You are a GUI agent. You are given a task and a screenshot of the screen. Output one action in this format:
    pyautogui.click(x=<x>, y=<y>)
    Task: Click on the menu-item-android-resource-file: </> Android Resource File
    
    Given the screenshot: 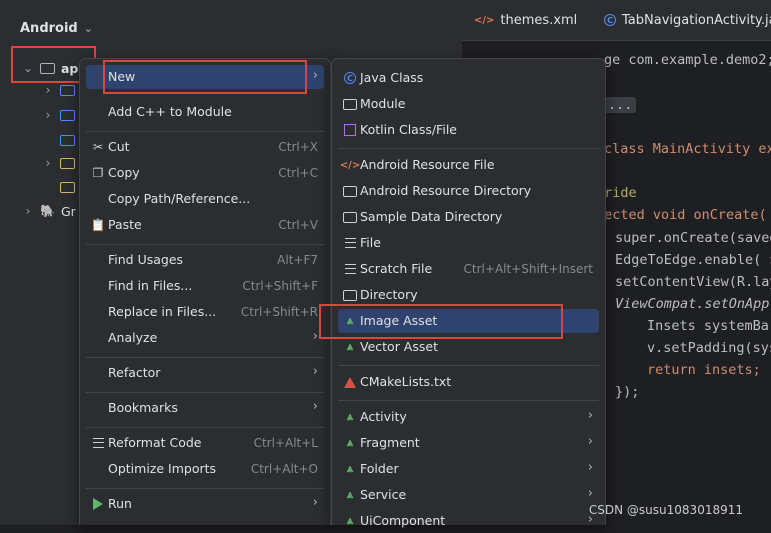 What is the action you would take?
    pyautogui.click(x=468, y=165)
    